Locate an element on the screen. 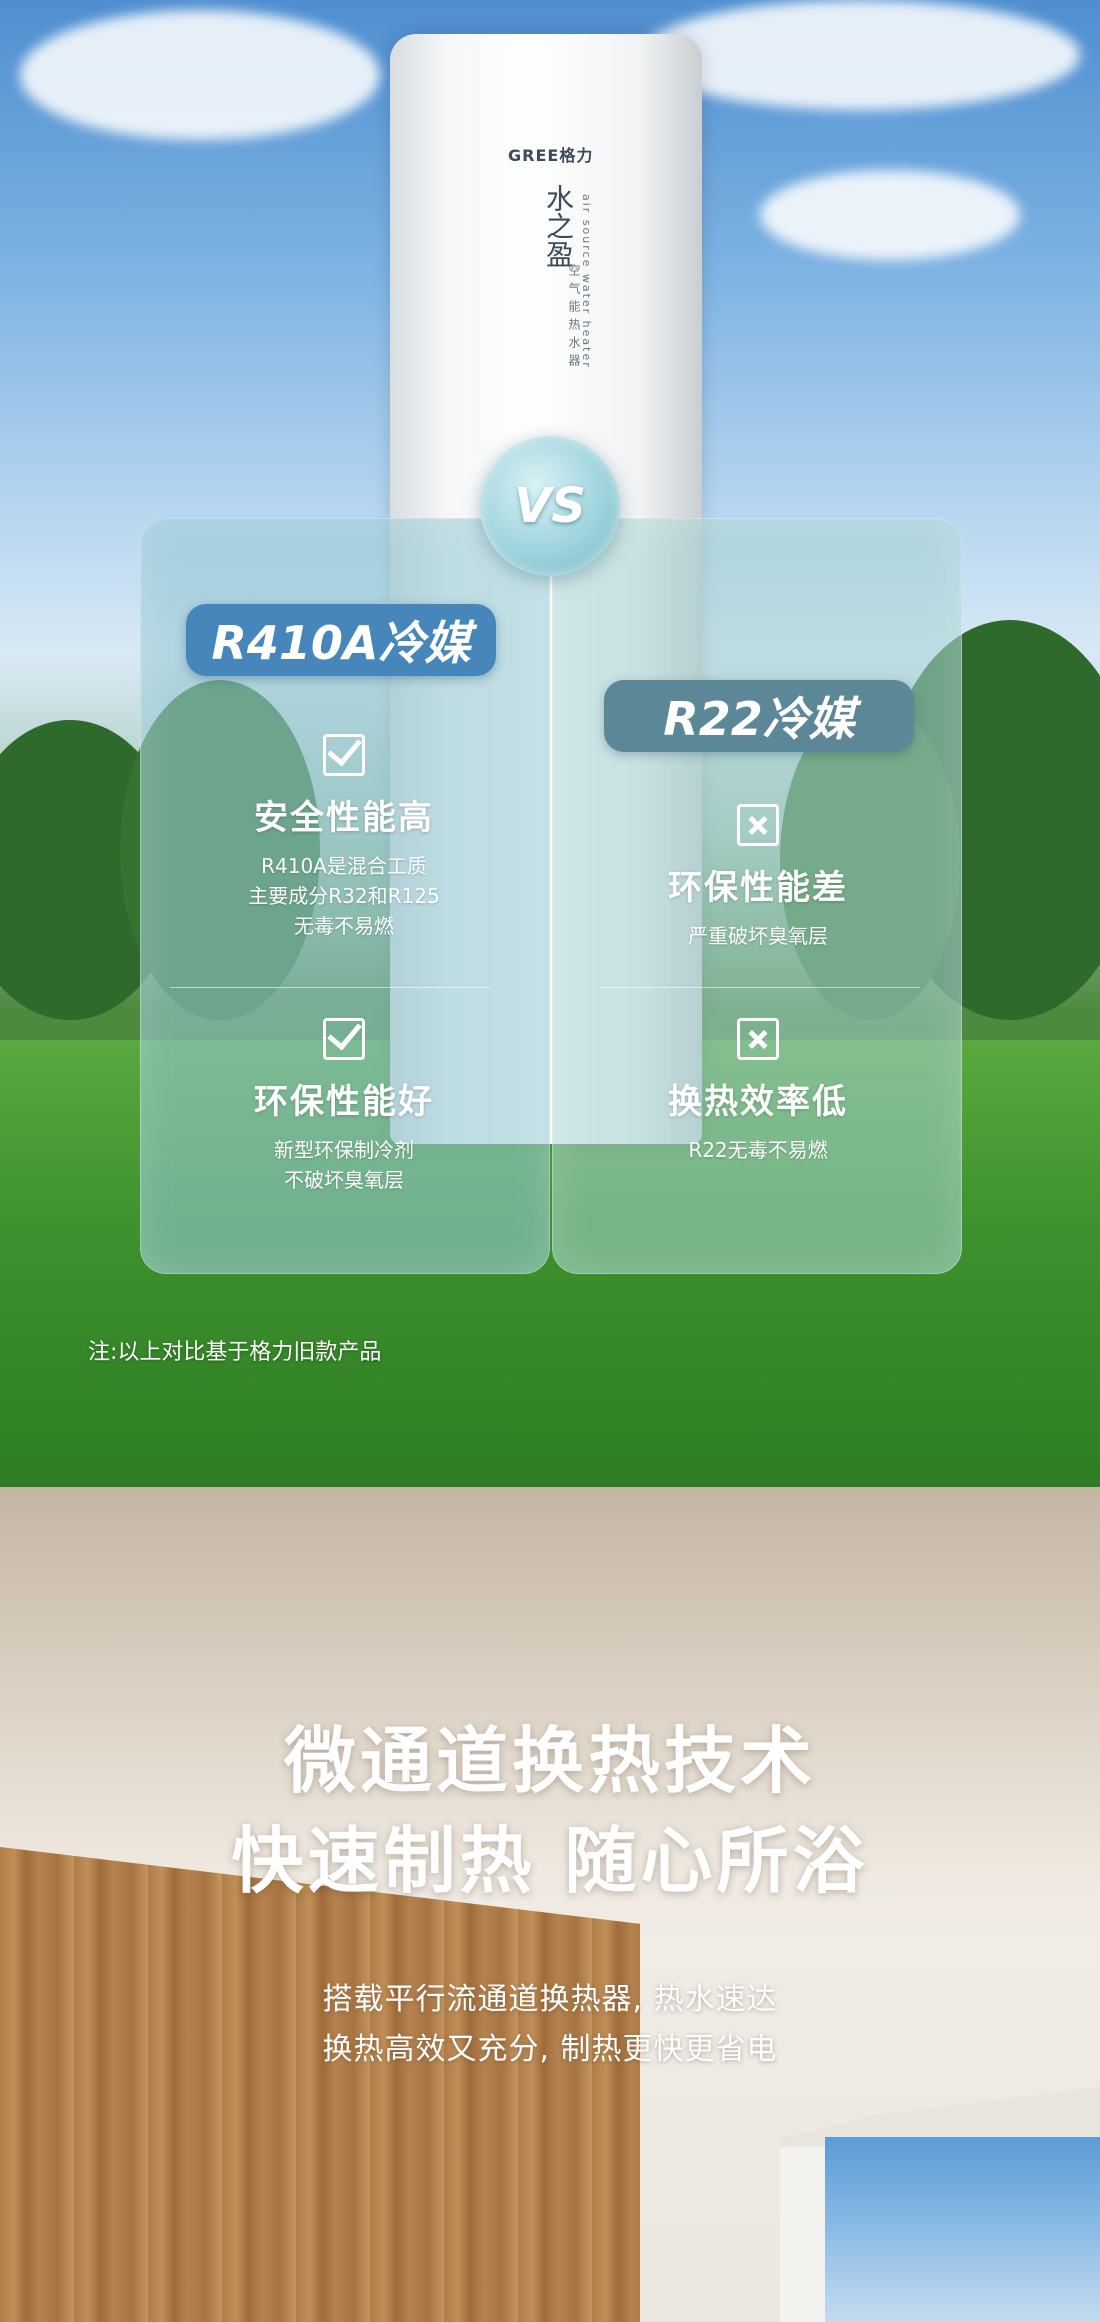  wood-wall is located at coordinates (320, 2084).